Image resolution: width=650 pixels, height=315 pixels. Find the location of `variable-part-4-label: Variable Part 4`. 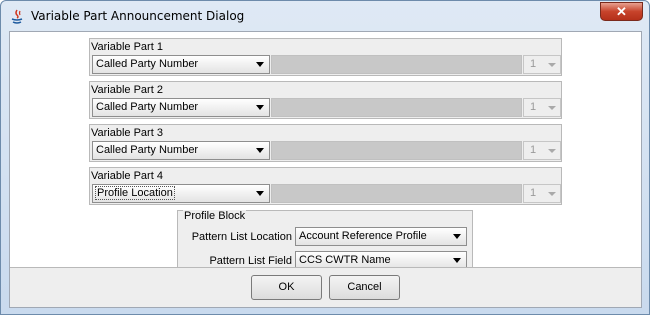

variable-part-4-label: Variable Part 4 is located at coordinates (127, 176).